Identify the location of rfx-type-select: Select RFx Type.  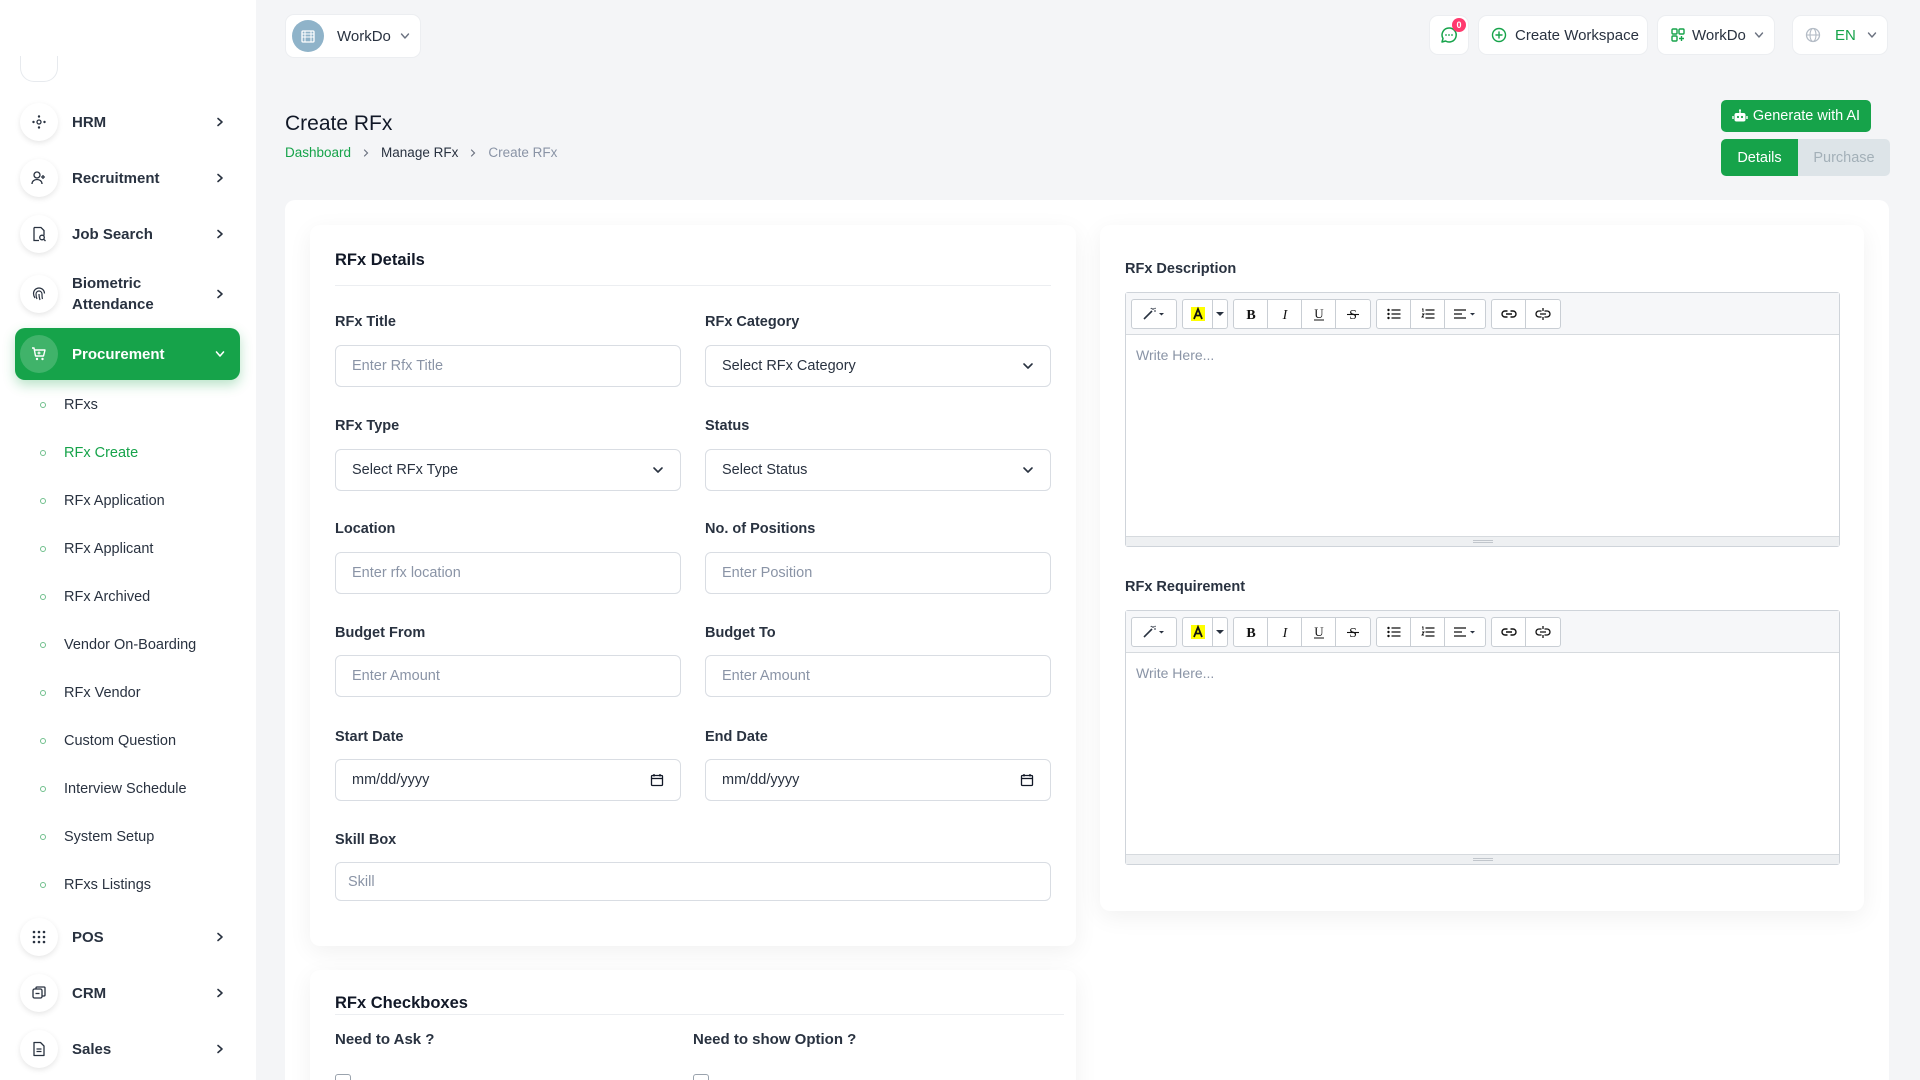
(508, 470).